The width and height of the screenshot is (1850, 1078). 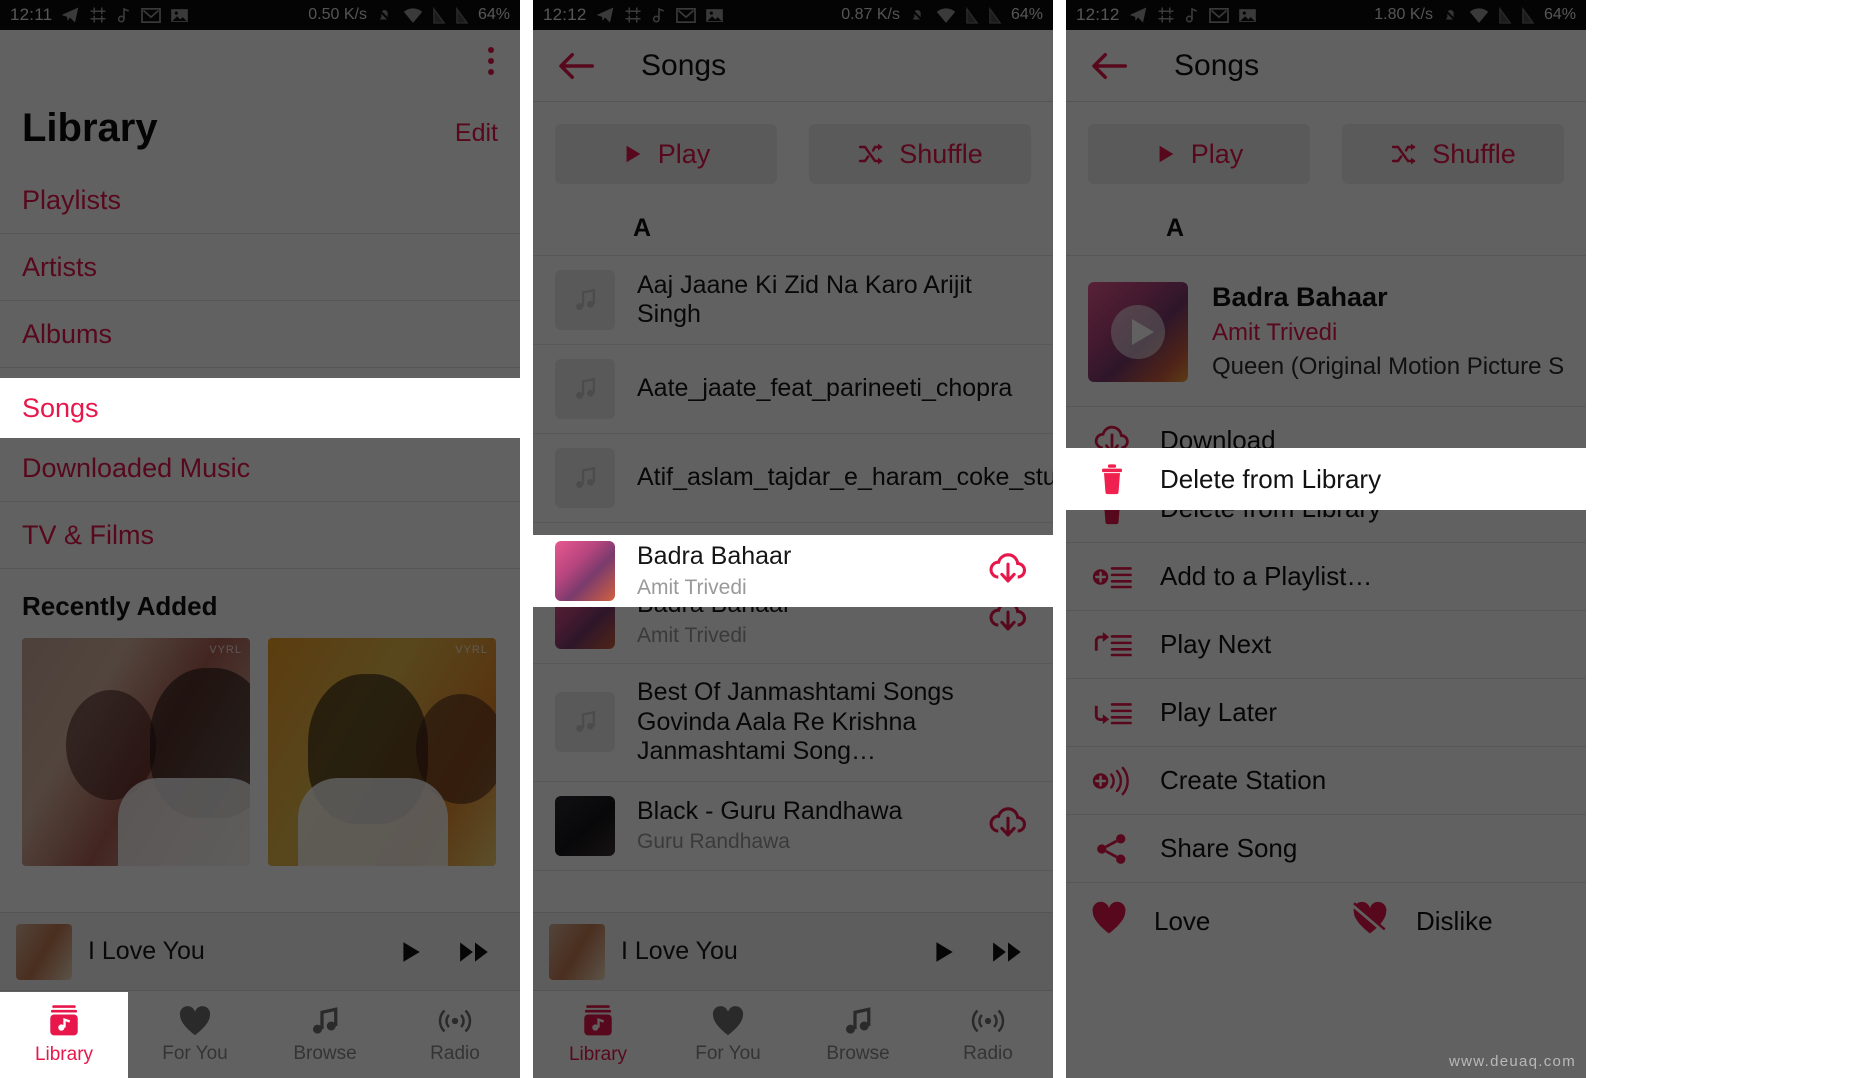 What do you see at coordinates (793, 826) in the screenshot?
I see `list-item: Black - Guru Randhawa Guru Randhawa` at bounding box center [793, 826].